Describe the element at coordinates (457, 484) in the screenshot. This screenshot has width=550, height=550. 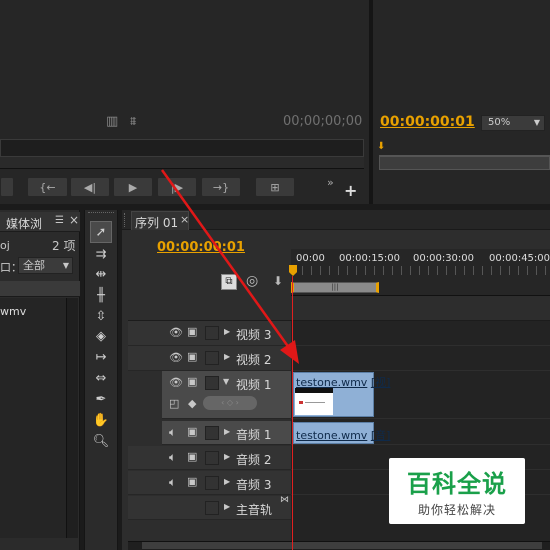
I see `watermark-title: 百科全说` at that location.